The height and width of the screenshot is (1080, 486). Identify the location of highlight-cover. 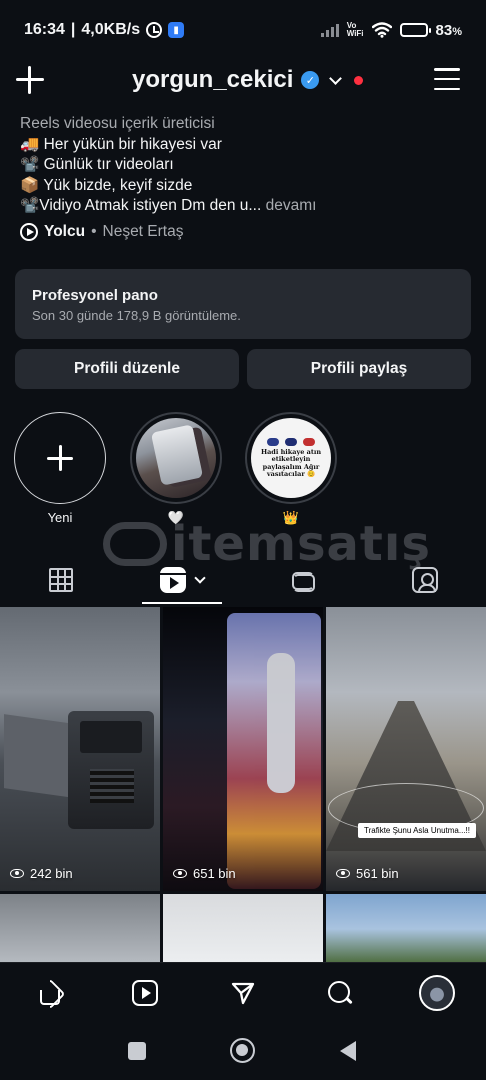
(176, 458).